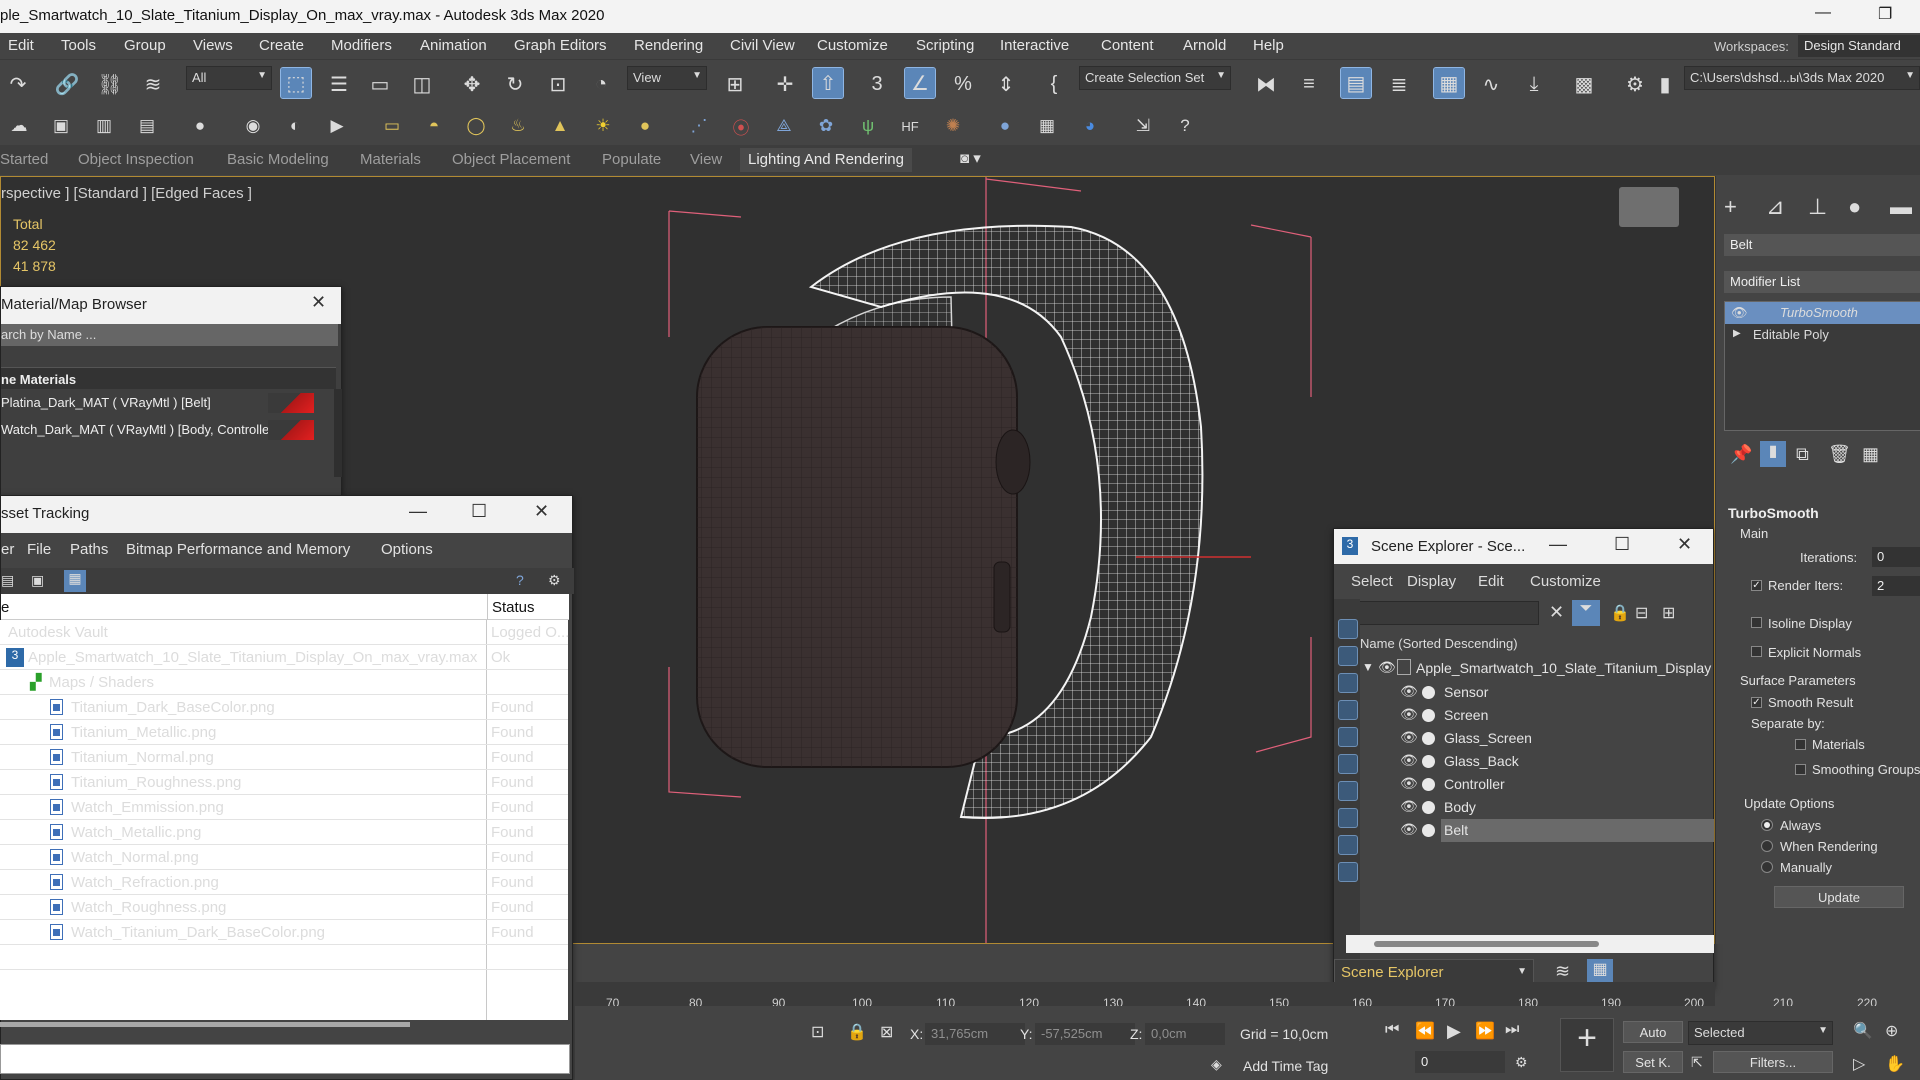  I want to click on modifier-visibility-eye-icon: 👁, so click(1739, 313).